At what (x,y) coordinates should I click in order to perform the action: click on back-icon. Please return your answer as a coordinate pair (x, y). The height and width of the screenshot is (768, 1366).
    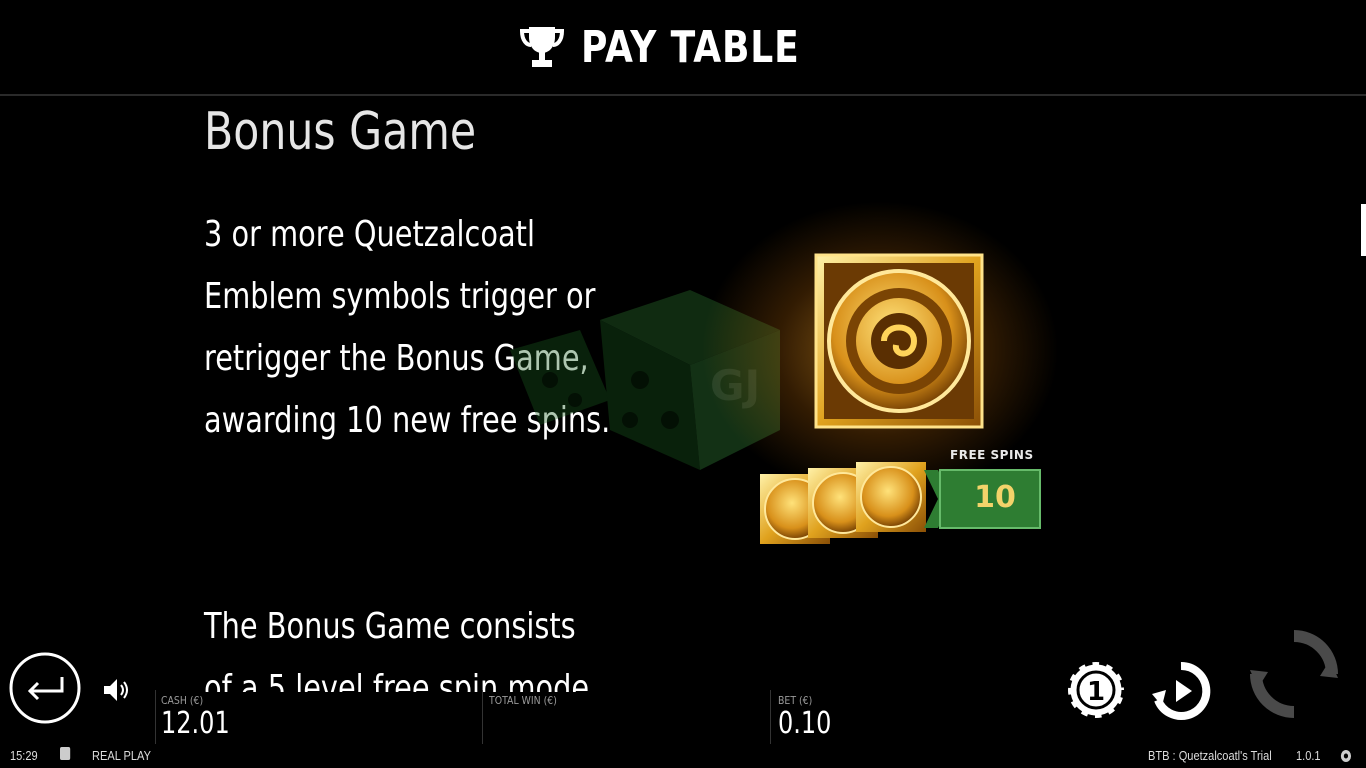
    Looking at the image, I should click on (45, 689).